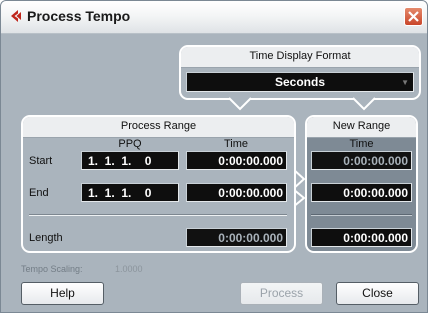  I want to click on start-ppq-field: 1. 1. 1. 0, so click(130, 160).